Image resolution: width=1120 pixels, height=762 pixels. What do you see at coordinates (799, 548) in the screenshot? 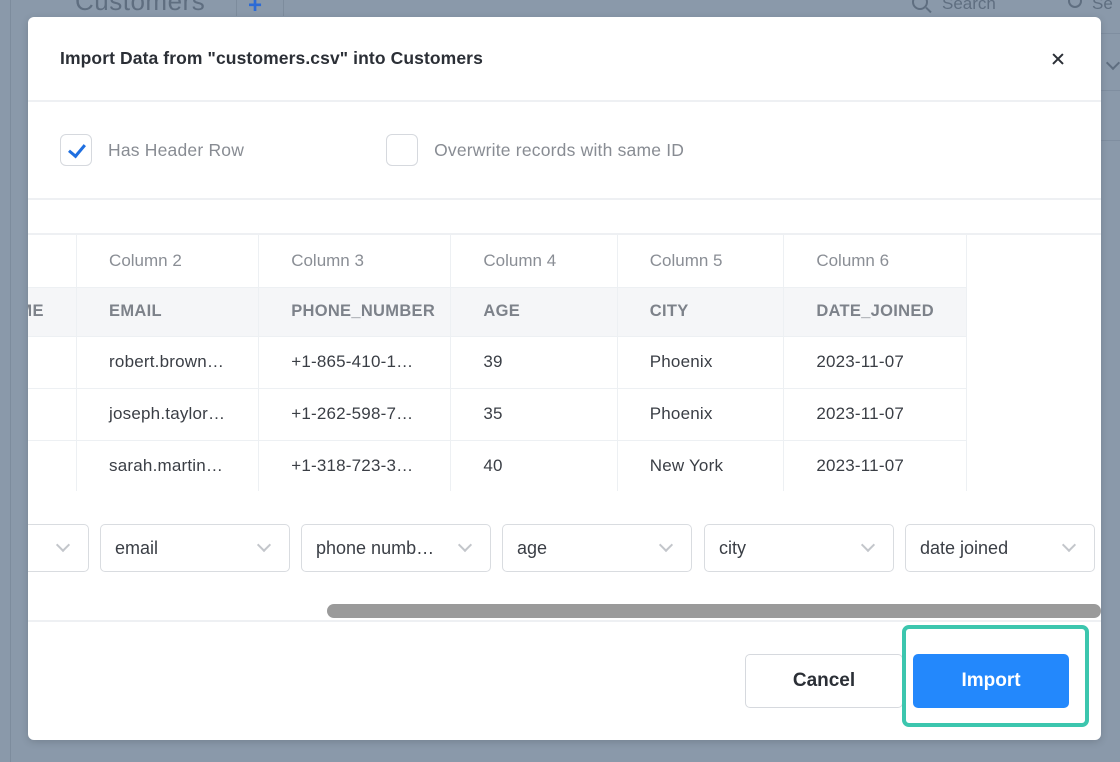
I see `field-mapping-select-city: city` at bounding box center [799, 548].